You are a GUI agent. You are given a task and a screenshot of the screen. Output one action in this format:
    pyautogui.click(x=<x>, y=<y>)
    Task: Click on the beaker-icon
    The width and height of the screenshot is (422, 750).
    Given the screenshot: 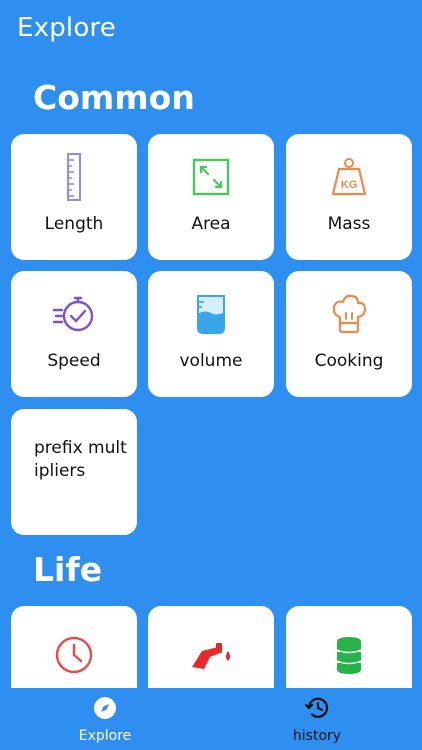 What is the action you would take?
    pyautogui.click(x=211, y=314)
    